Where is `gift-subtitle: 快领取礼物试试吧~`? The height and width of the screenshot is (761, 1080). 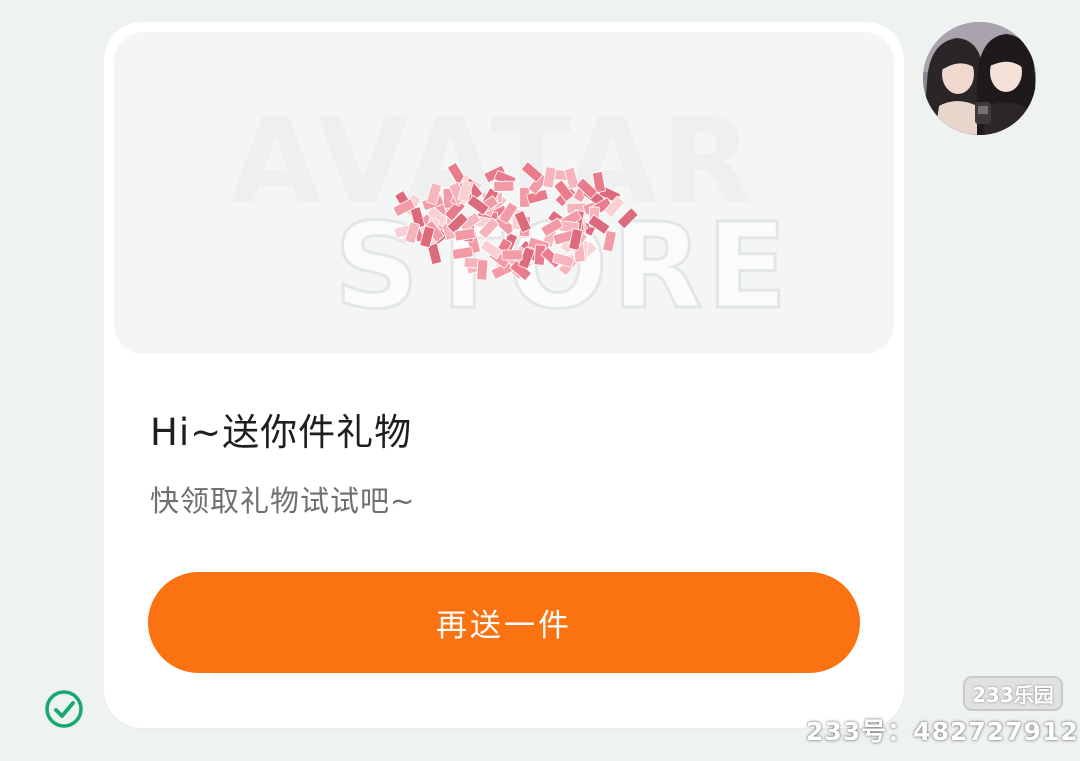
gift-subtitle: 快领取礼物试试吧~ is located at coordinates (283, 501).